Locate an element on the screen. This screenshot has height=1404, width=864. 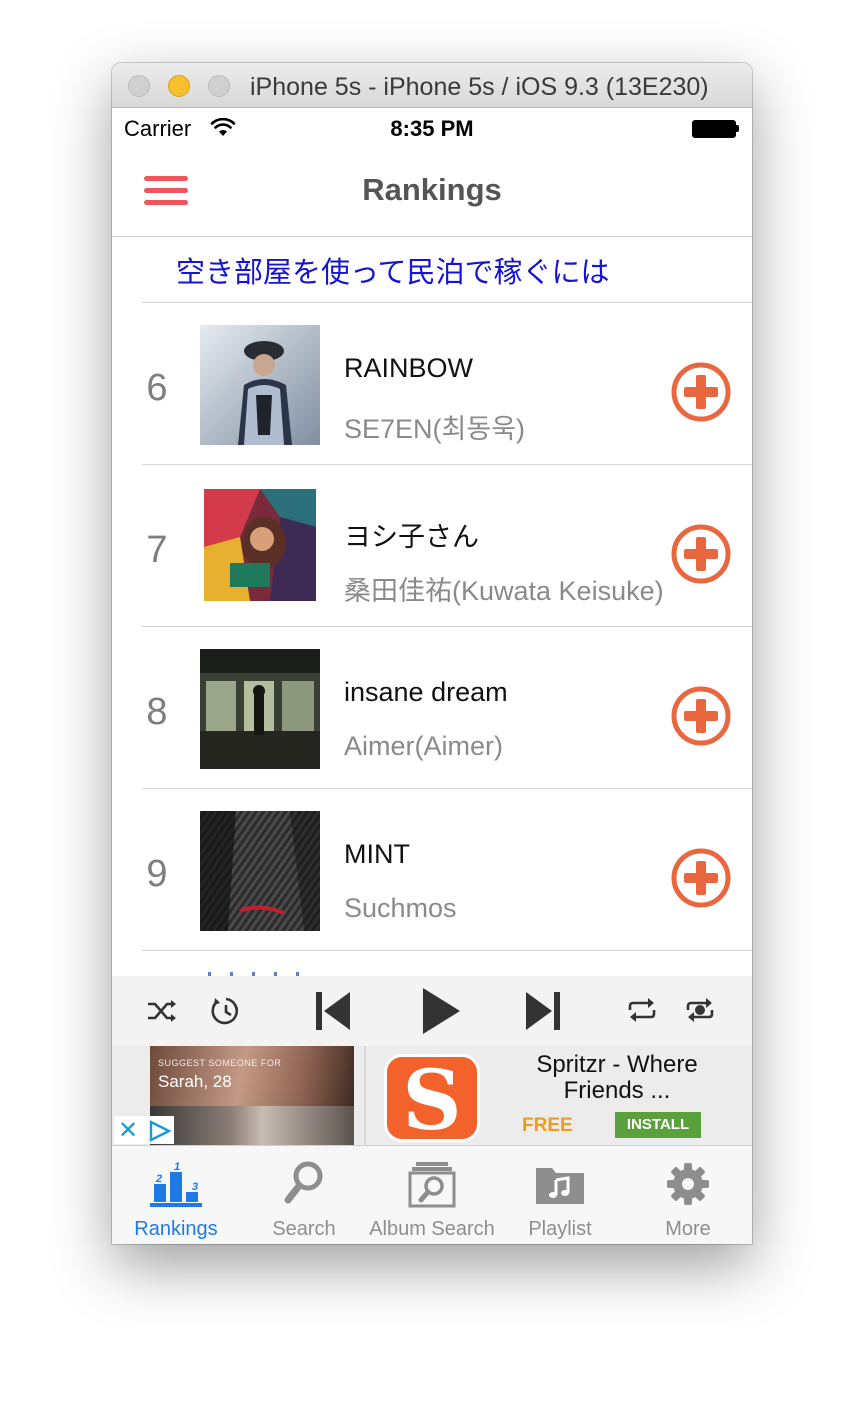
status-time: 8:35 PM is located at coordinates (432, 128).